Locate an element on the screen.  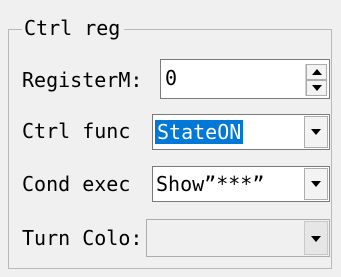
register-m-spinbox: 0 is located at coordinates (245, 79).